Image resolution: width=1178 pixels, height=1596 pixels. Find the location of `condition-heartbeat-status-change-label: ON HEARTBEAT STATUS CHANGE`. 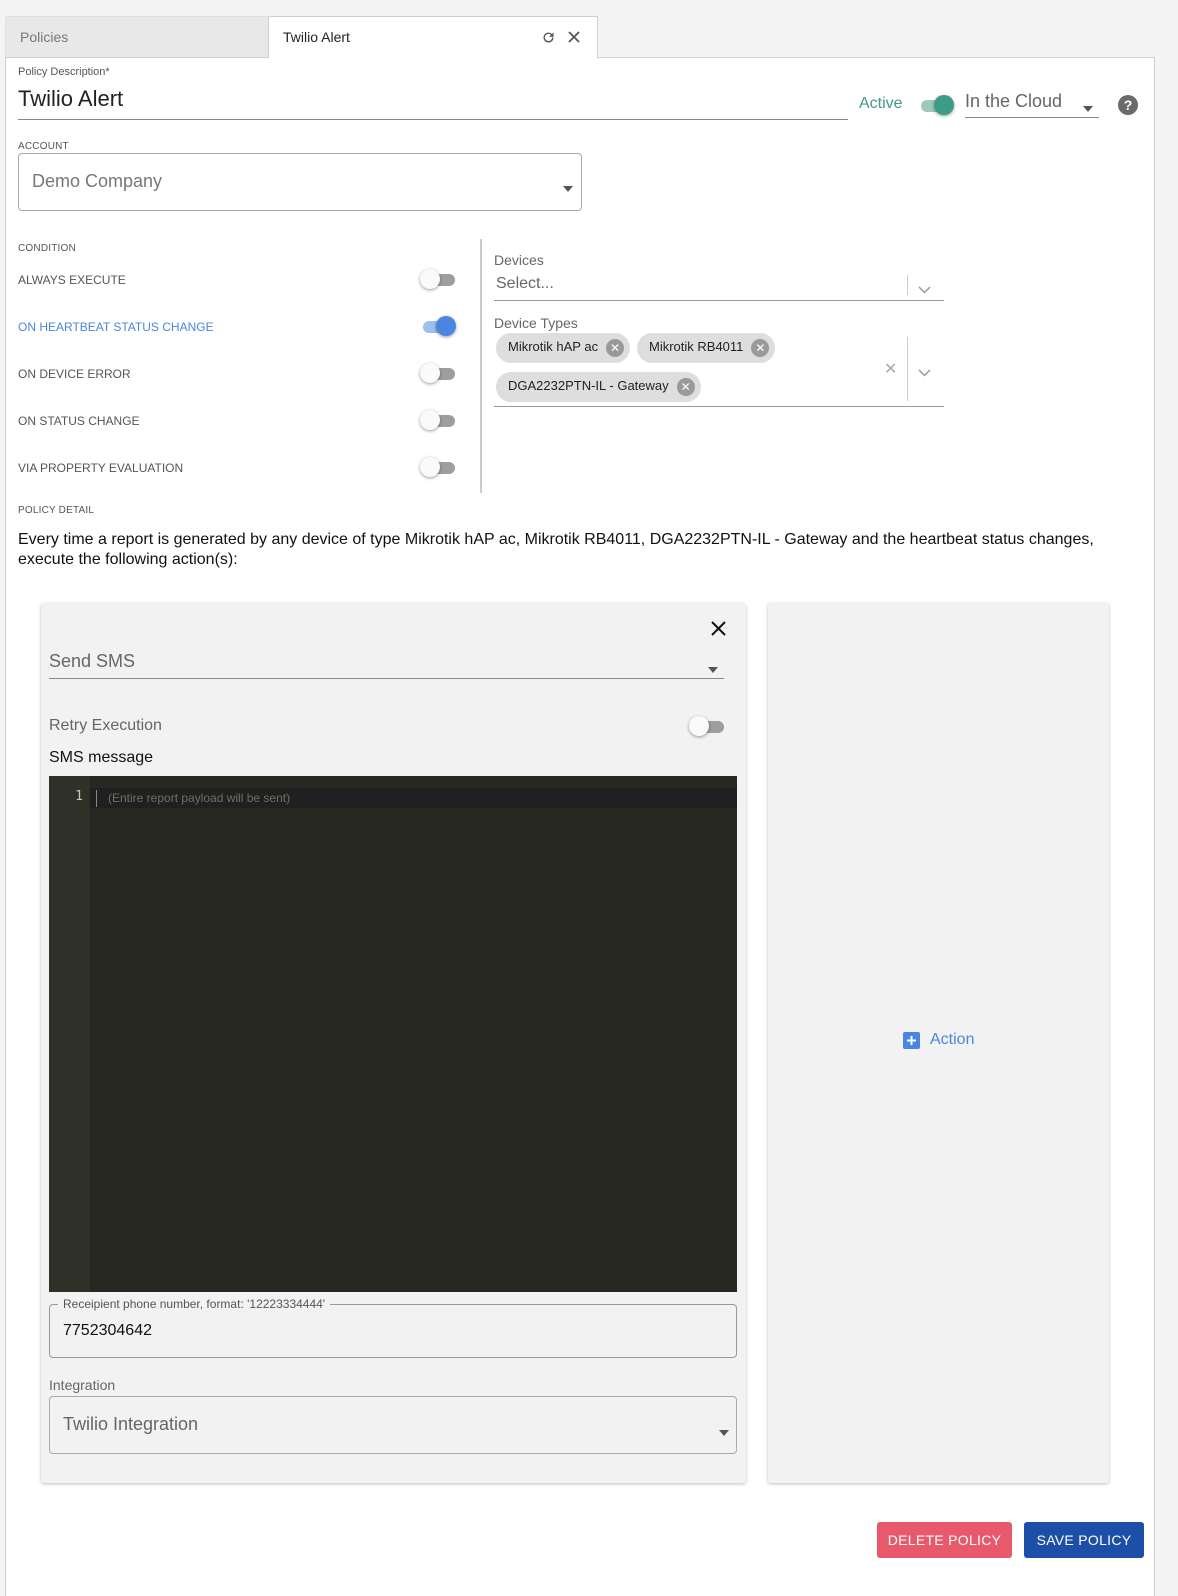

condition-heartbeat-status-change-label: ON HEARTBEAT STATUS CHANGE is located at coordinates (116, 327).